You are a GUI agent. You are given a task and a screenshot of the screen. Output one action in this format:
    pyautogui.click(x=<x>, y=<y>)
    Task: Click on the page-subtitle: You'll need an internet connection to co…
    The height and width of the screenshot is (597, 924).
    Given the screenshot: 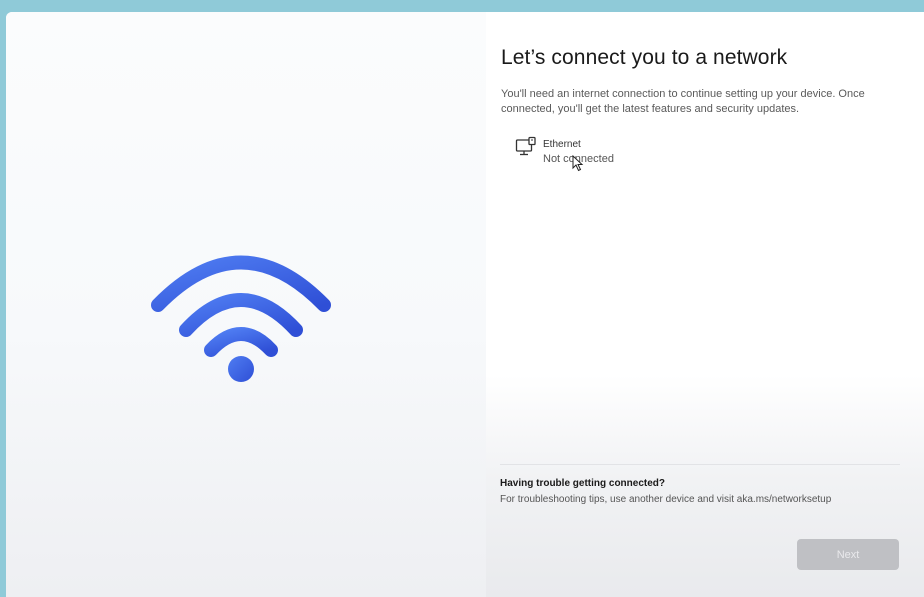 What is the action you would take?
    pyautogui.click(x=683, y=101)
    